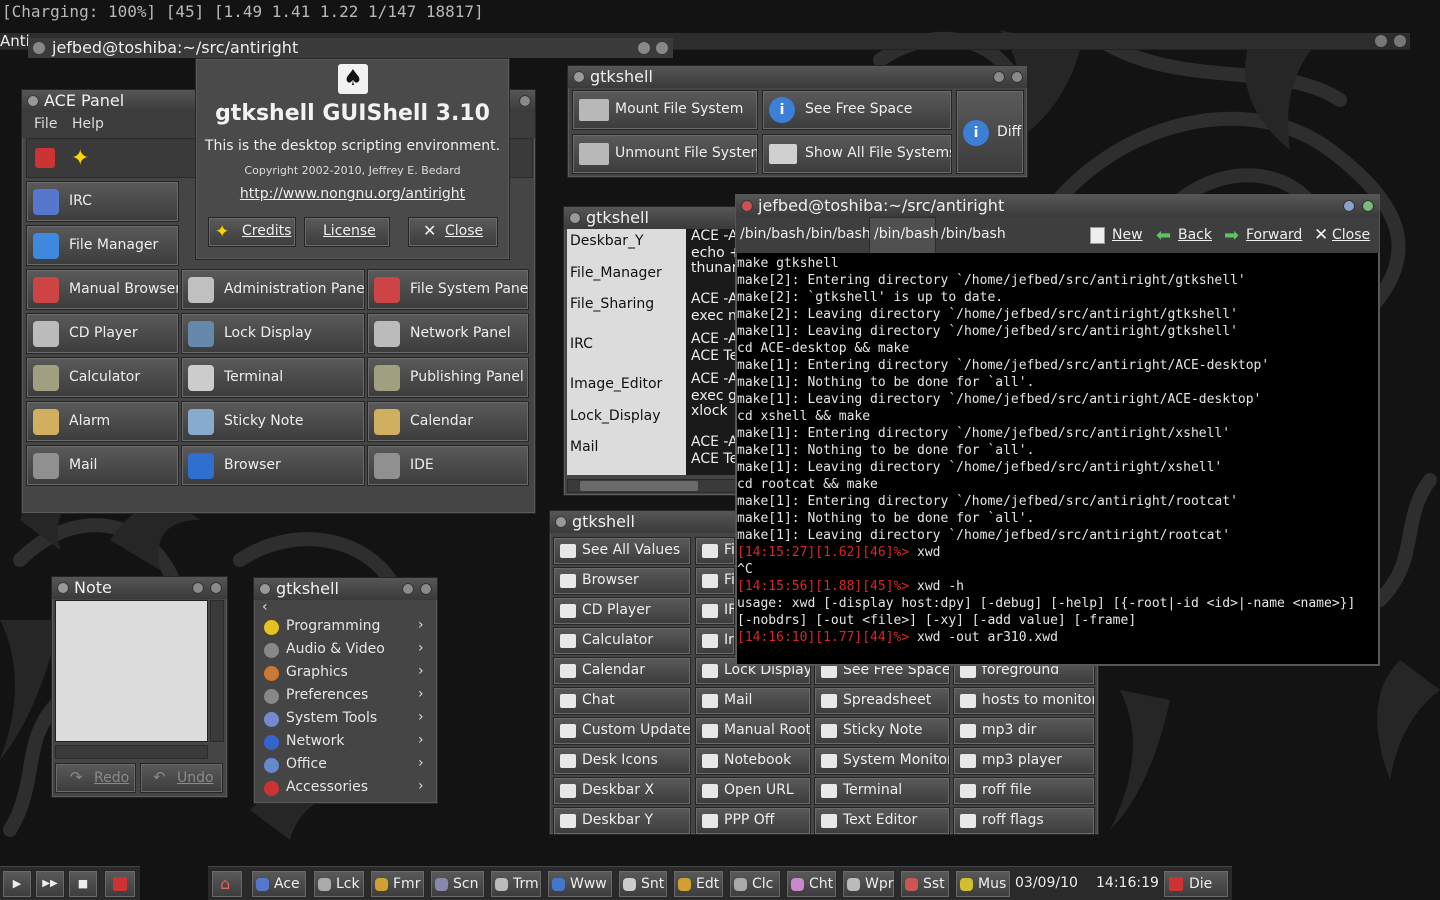 Image resolution: width=1440 pixels, height=900 pixels. I want to click on calculator-launcher-button: Calculator, so click(102, 377).